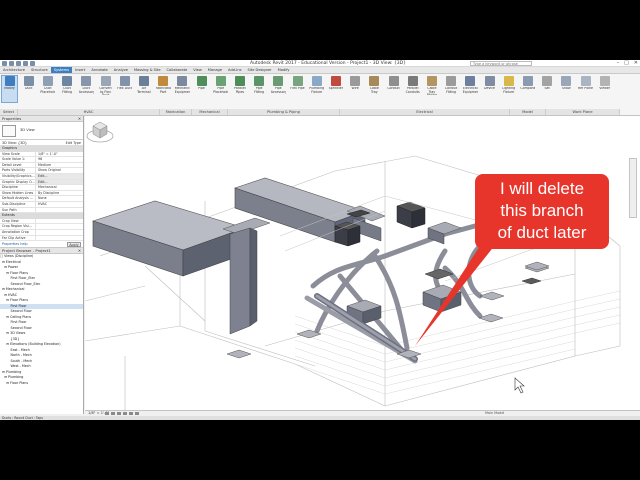  What do you see at coordinates (59, 187) in the screenshot?
I see `property-value: Mechanical` at bounding box center [59, 187].